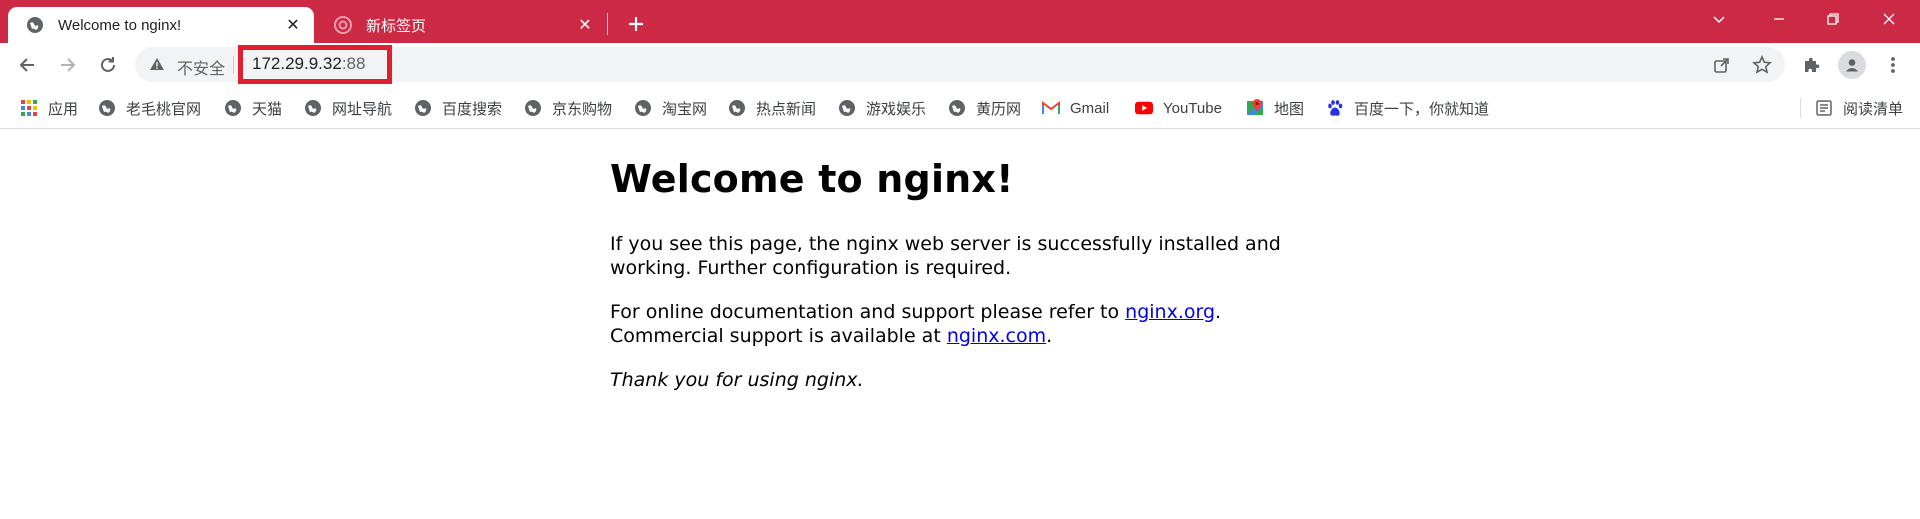  I want to click on toolbar: 不安全 172.29.9.32:88, so click(960, 64).